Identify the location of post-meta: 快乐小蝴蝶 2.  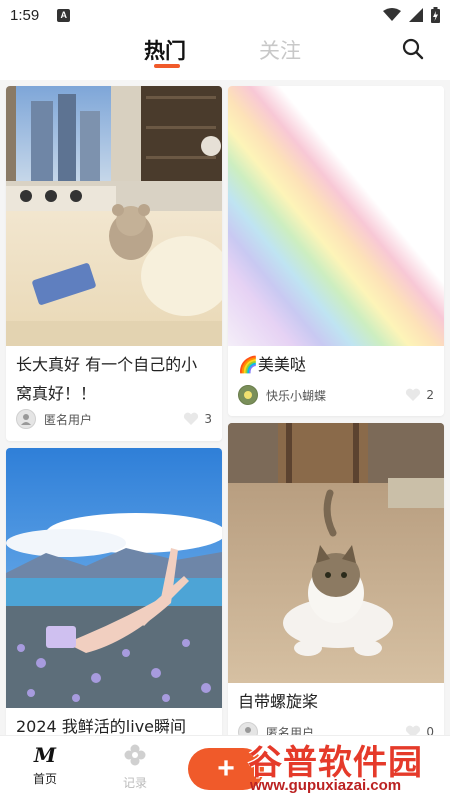
(336, 395).